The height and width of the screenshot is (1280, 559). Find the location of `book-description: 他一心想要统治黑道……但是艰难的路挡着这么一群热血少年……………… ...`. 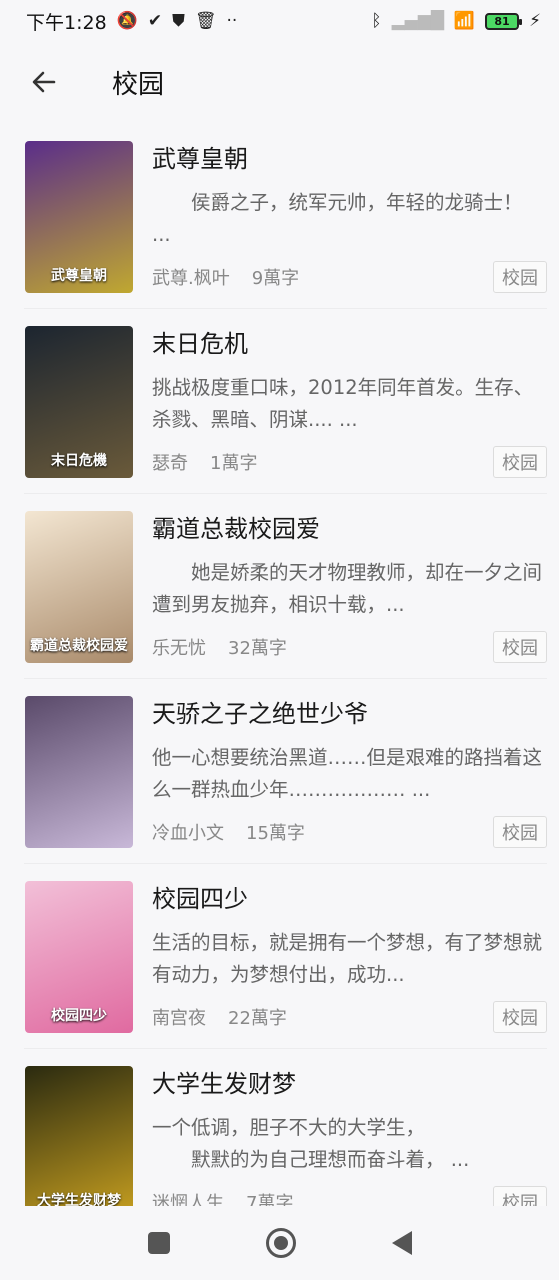

book-description: 他一心想要统治黑道……但是艰难的路挡着这么一群热血少年……………… ... is located at coordinates (347, 773).